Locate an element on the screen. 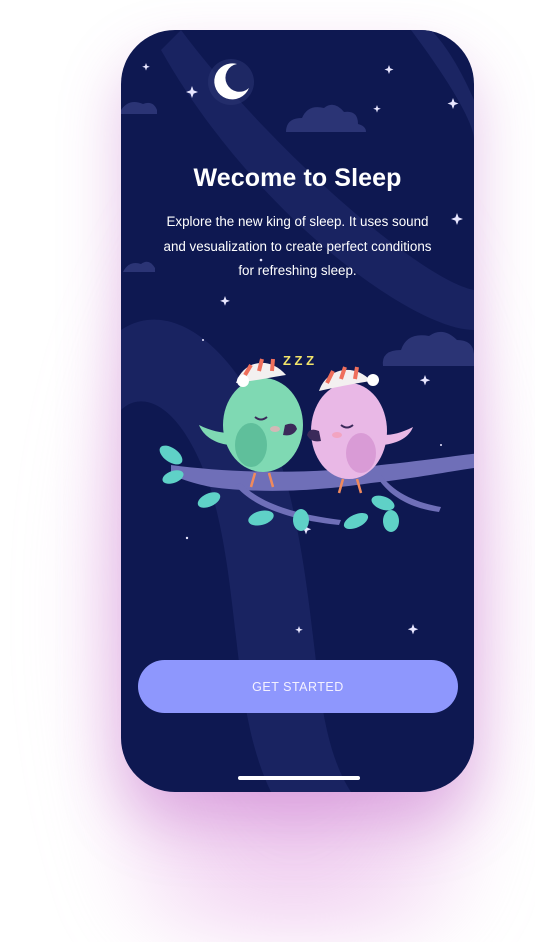 This screenshot has width=535, height=942. snore-zzz: Z Z Z is located at coordinates (298, 360).